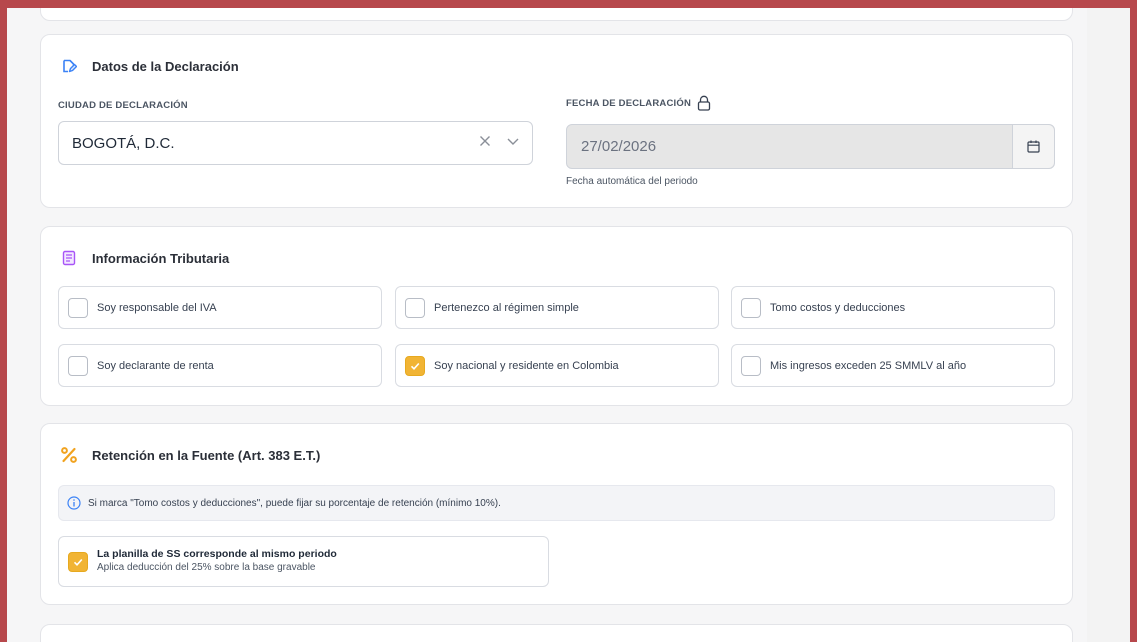  What do you see at coordinates (165, 66) in the screenshot?
I see `datos-declaracion-title: Datos de la Declaración` at bounding box center [165, 66].